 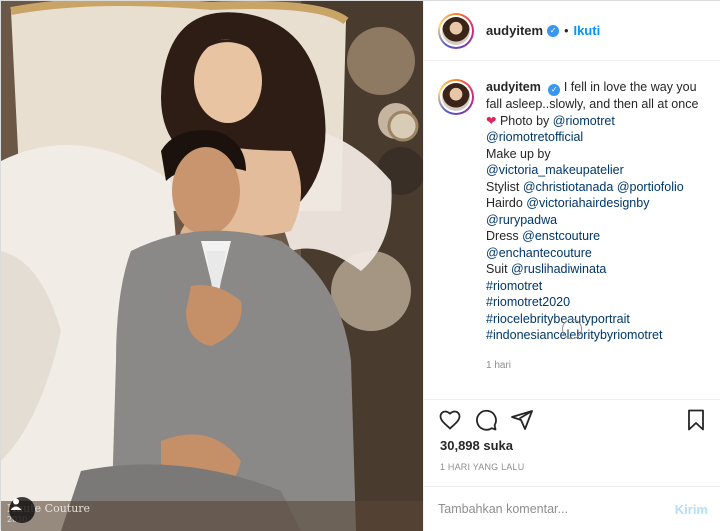 I want to click on heart-emoji-icon: ❤, so click(x=491, y=120).